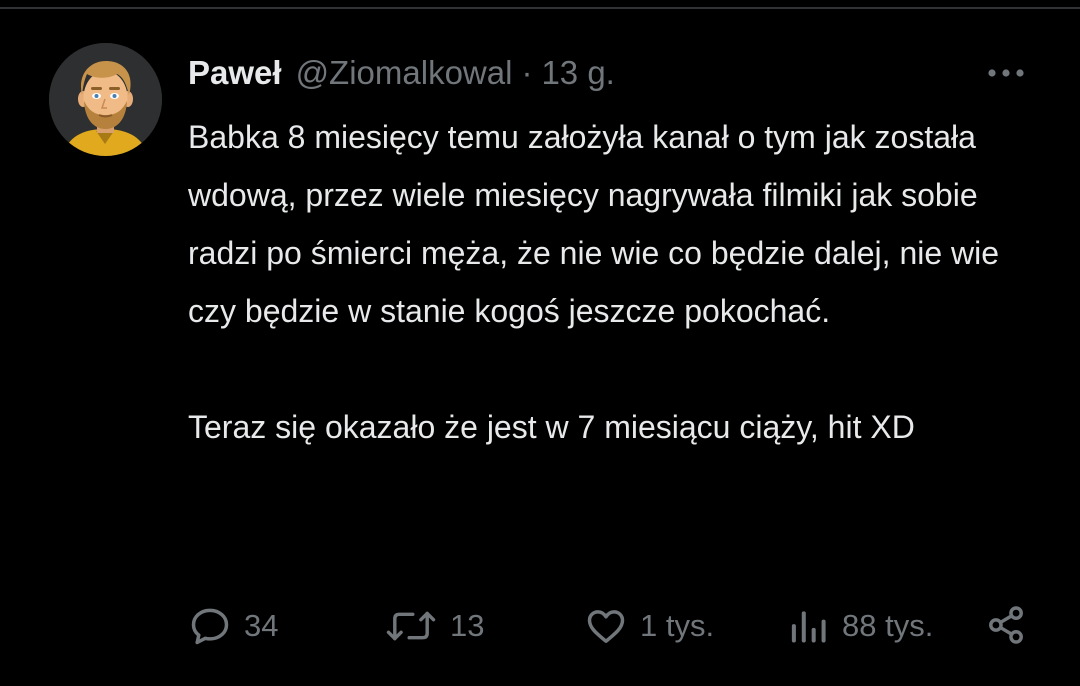  Describe the element at coordinates (540, 8) in the screenshot. I see `top-divider` at that location.